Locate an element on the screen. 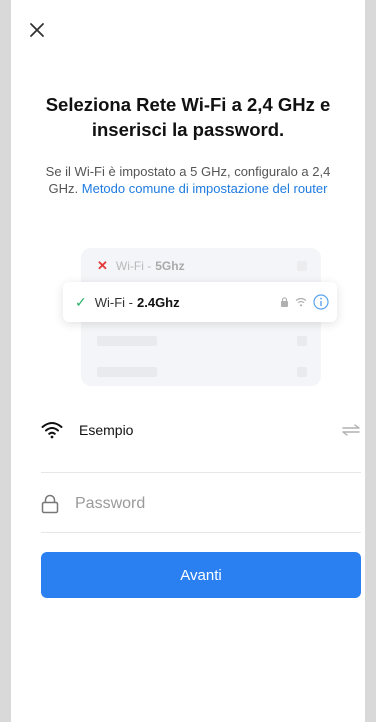 The width and height of the screenshot is (376, 722). password-row is located at coordinates (201, 504).